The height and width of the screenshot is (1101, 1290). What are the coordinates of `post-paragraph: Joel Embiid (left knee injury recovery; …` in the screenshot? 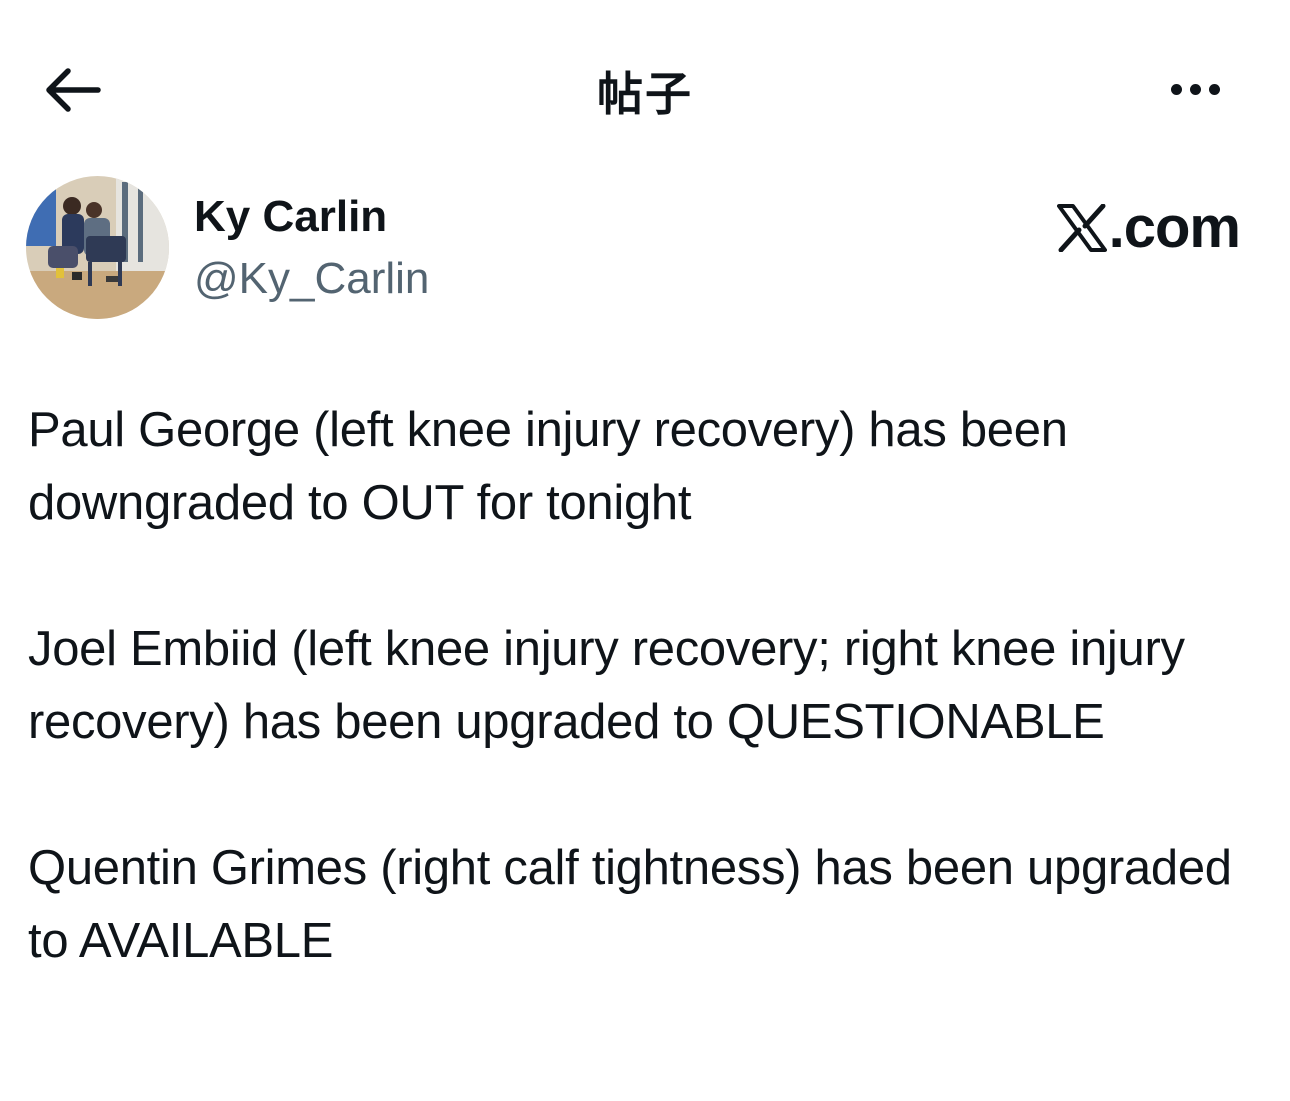 It's located at (606, 685).